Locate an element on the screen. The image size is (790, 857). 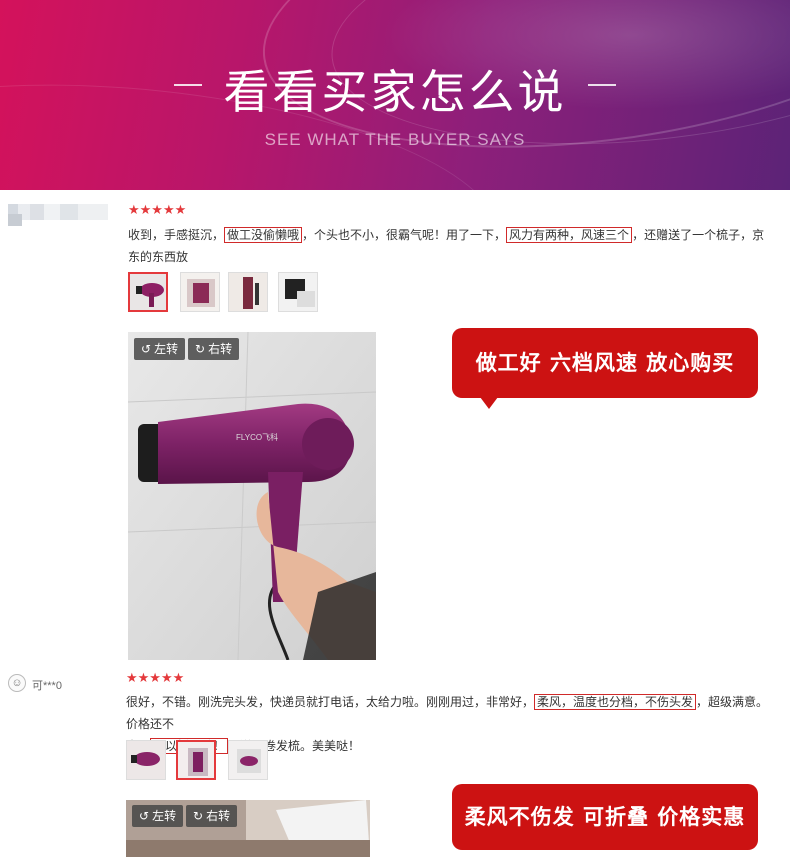
feature-callout: 做工好 六档风速 放心购买 is located at coordinates (605, 363).